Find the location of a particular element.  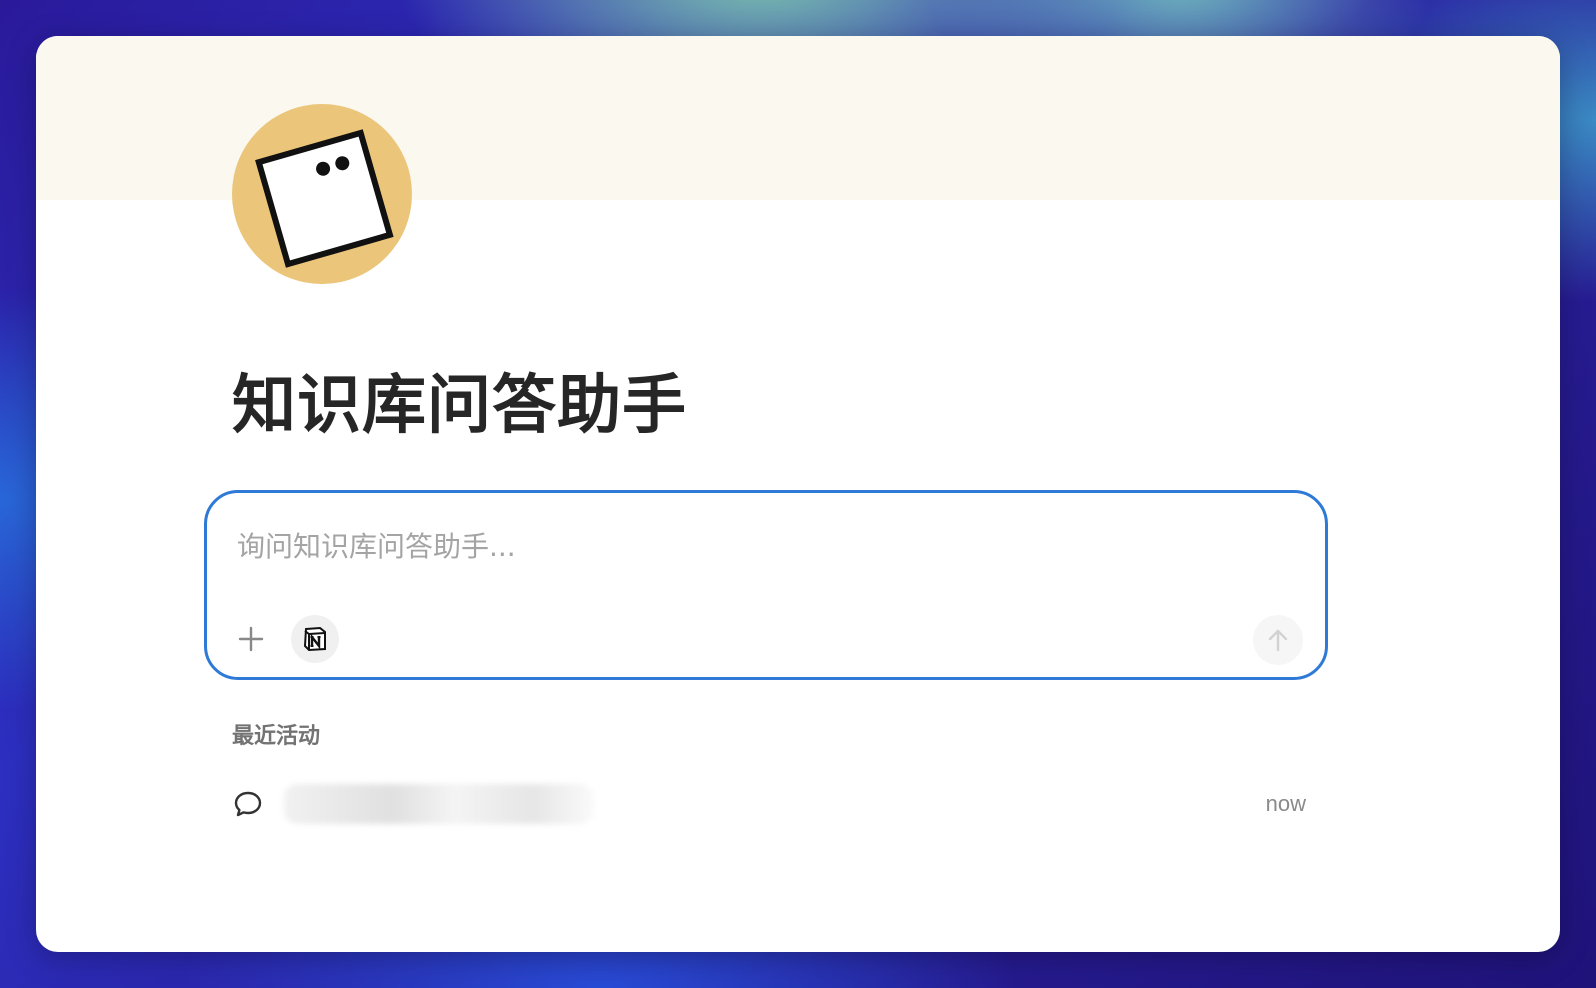

activity-title is located at coordinates (439, 804).